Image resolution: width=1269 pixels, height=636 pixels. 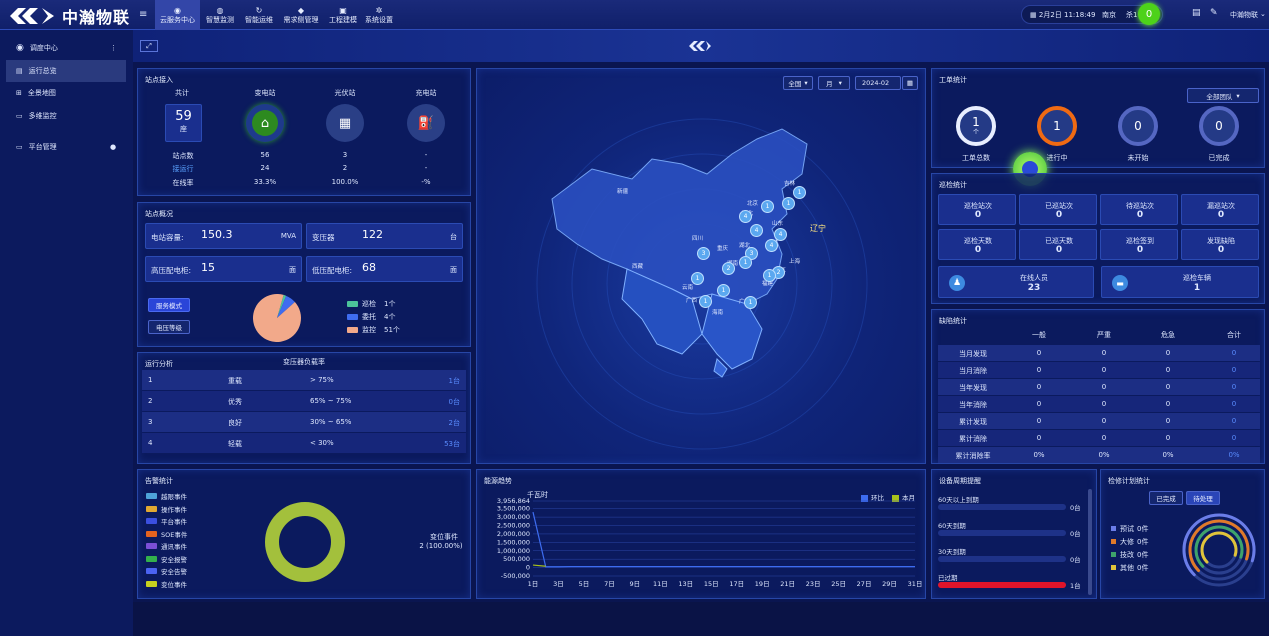 I want to click on legend-item: 安全报警, so click(x=166, y=559).